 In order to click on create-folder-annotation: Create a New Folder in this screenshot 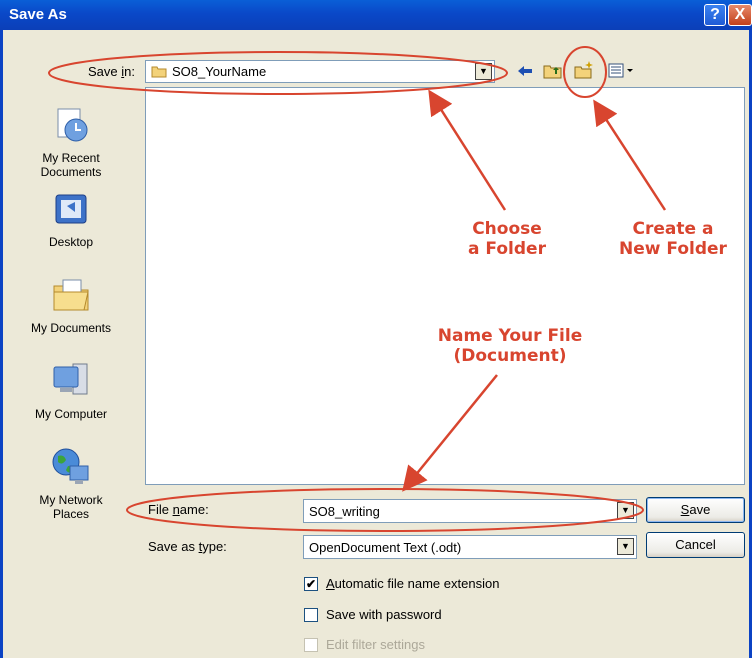, I will do `click(673, 239)`.